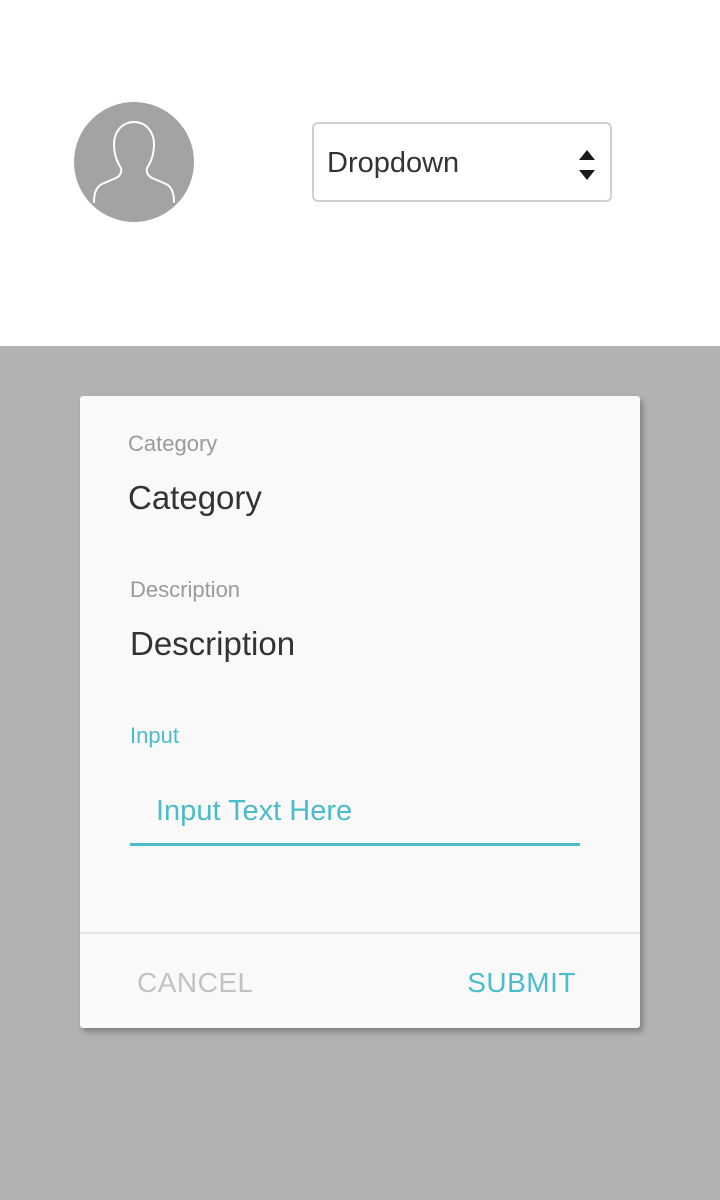  Describe the element at coordinates (173, 443) in the screenshot. I see `category-label: Category` at that location.